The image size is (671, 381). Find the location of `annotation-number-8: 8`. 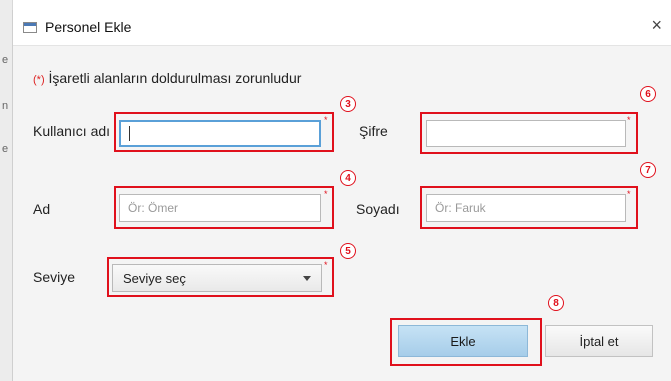

annotation-number-8: 8 is located at coordinates (556, 303).